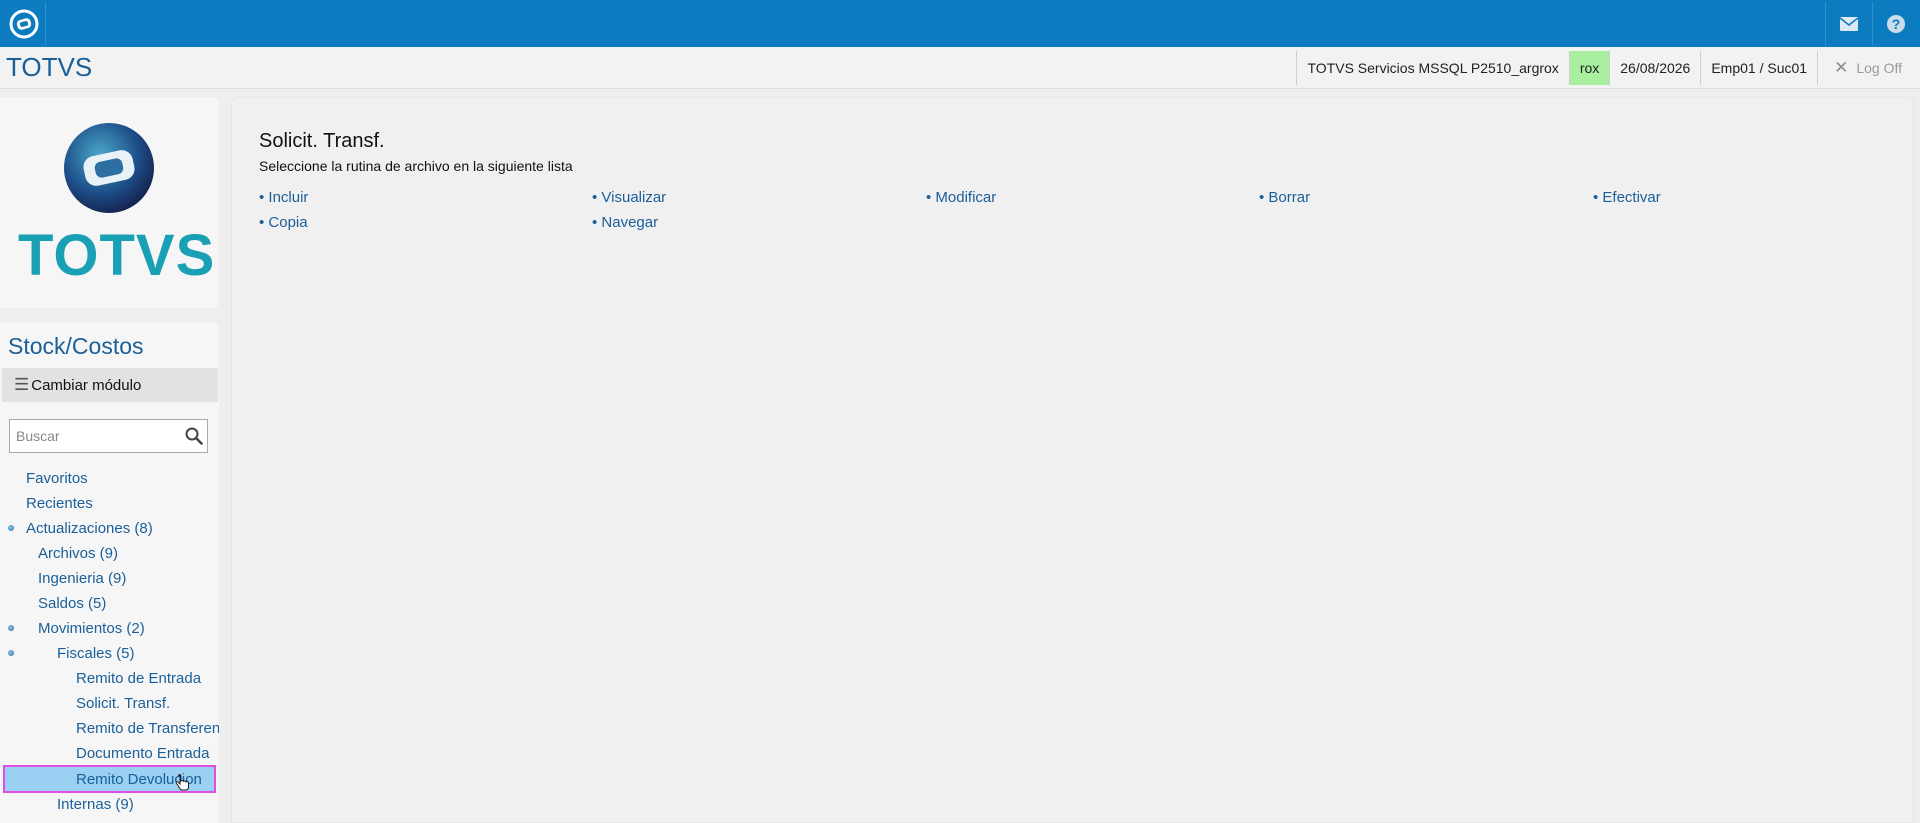 Image resolution: width=1920 pixels, height=823 pixels. I want to click on home-button, so click(24, 23).